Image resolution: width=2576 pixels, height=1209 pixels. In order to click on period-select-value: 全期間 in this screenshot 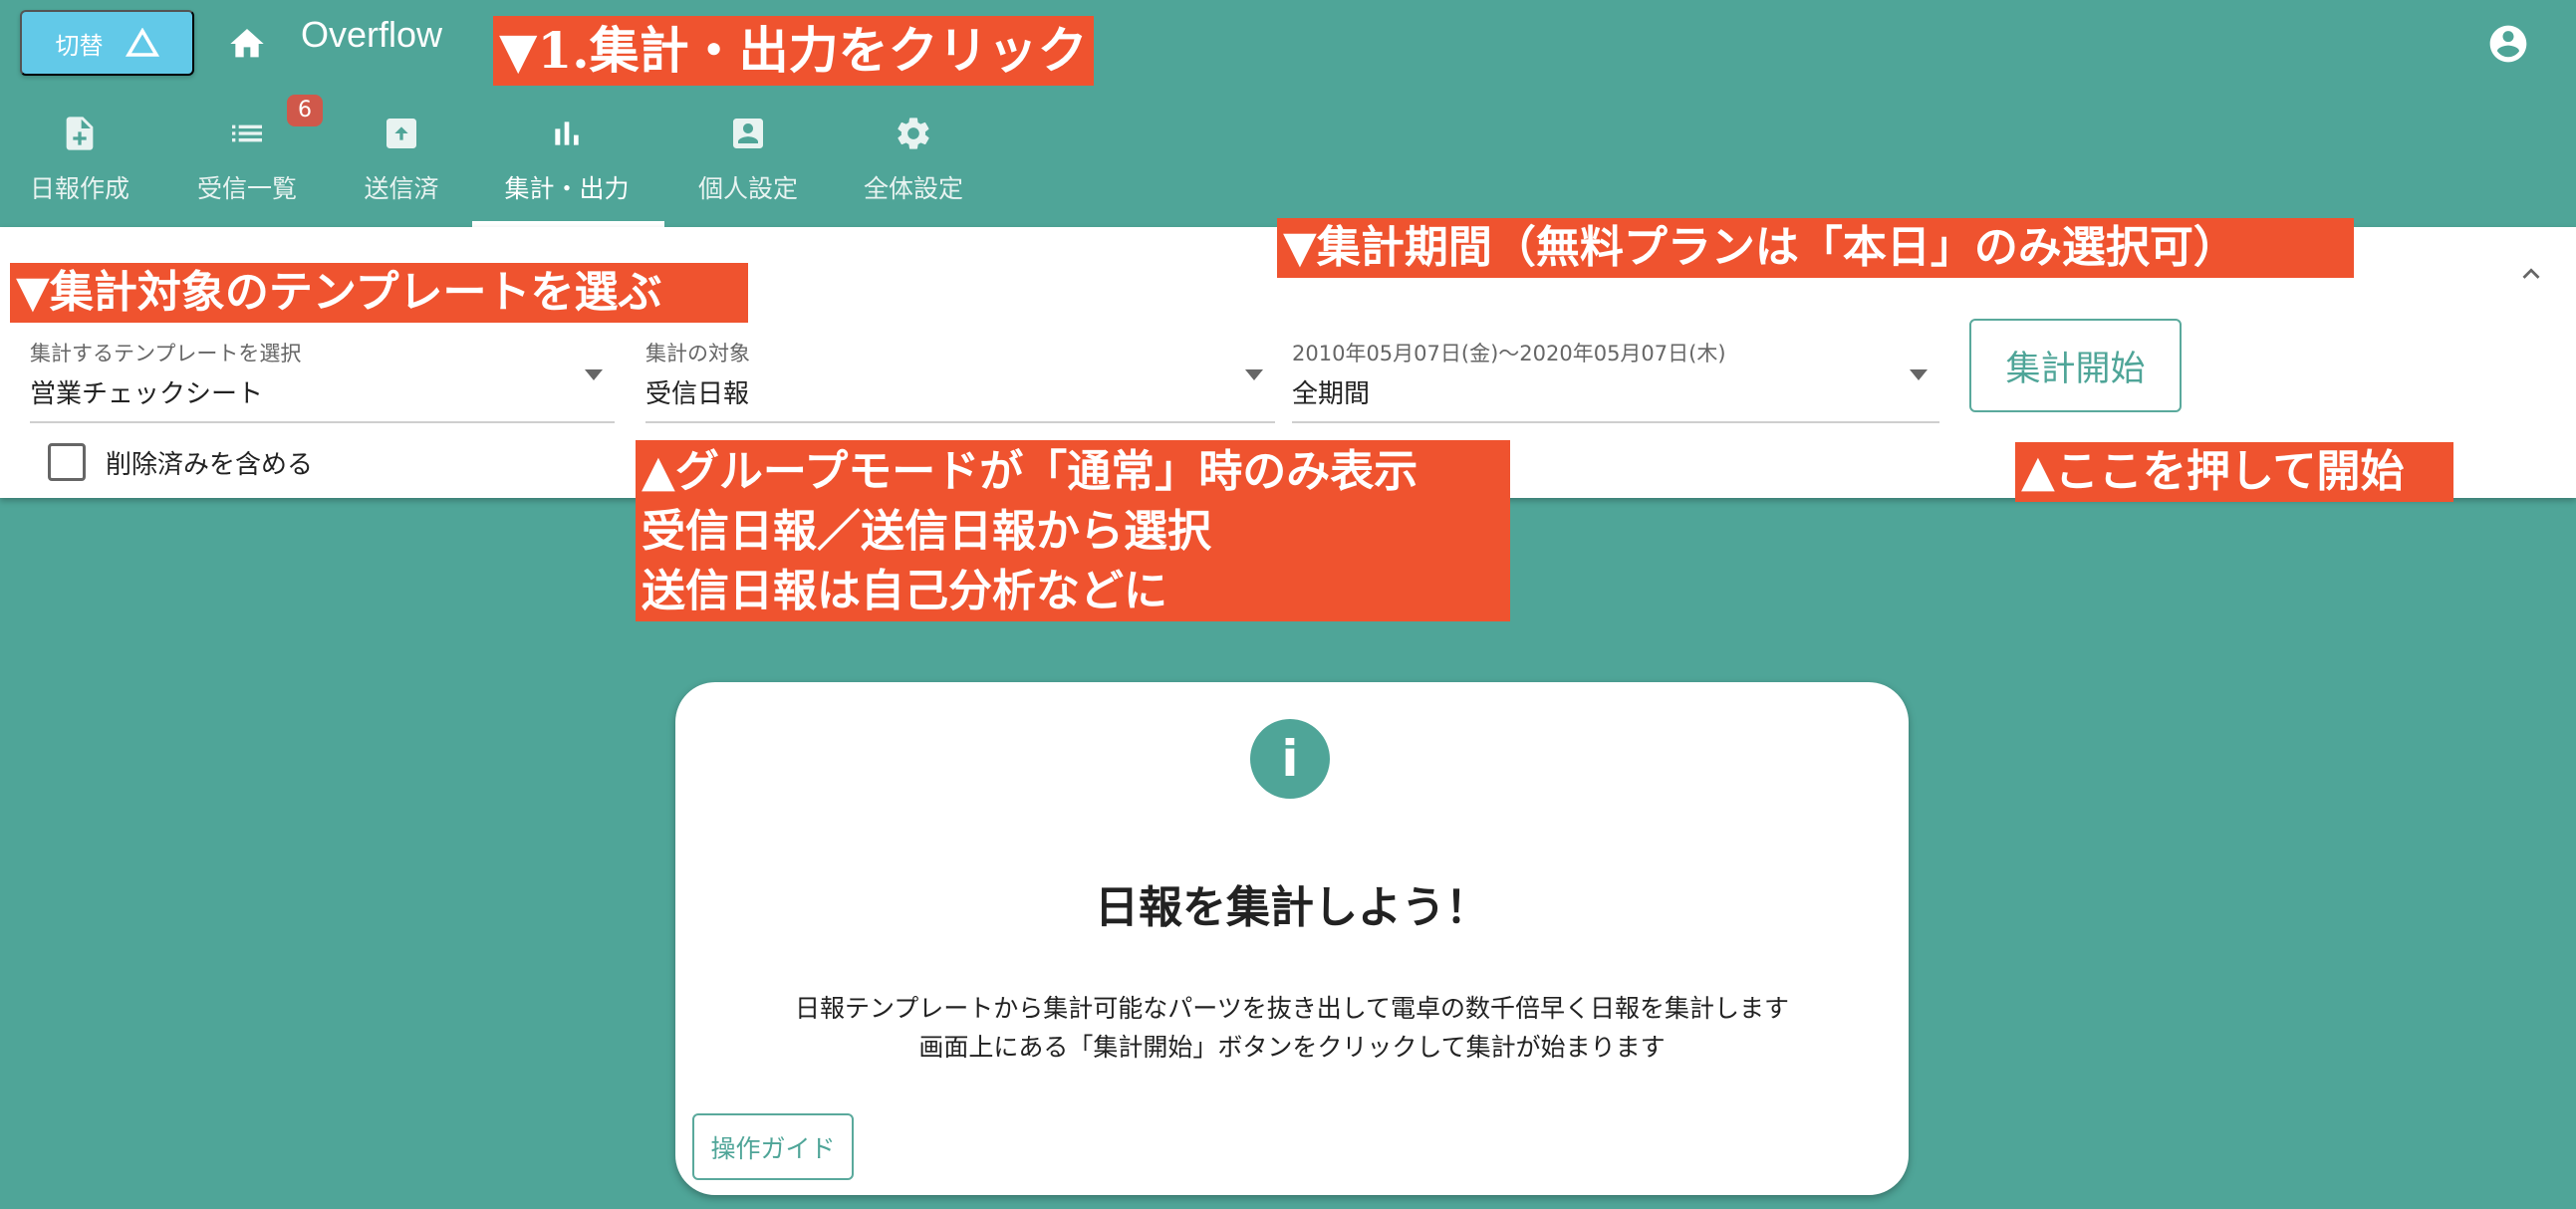, I will do `click(1331, 394)`.